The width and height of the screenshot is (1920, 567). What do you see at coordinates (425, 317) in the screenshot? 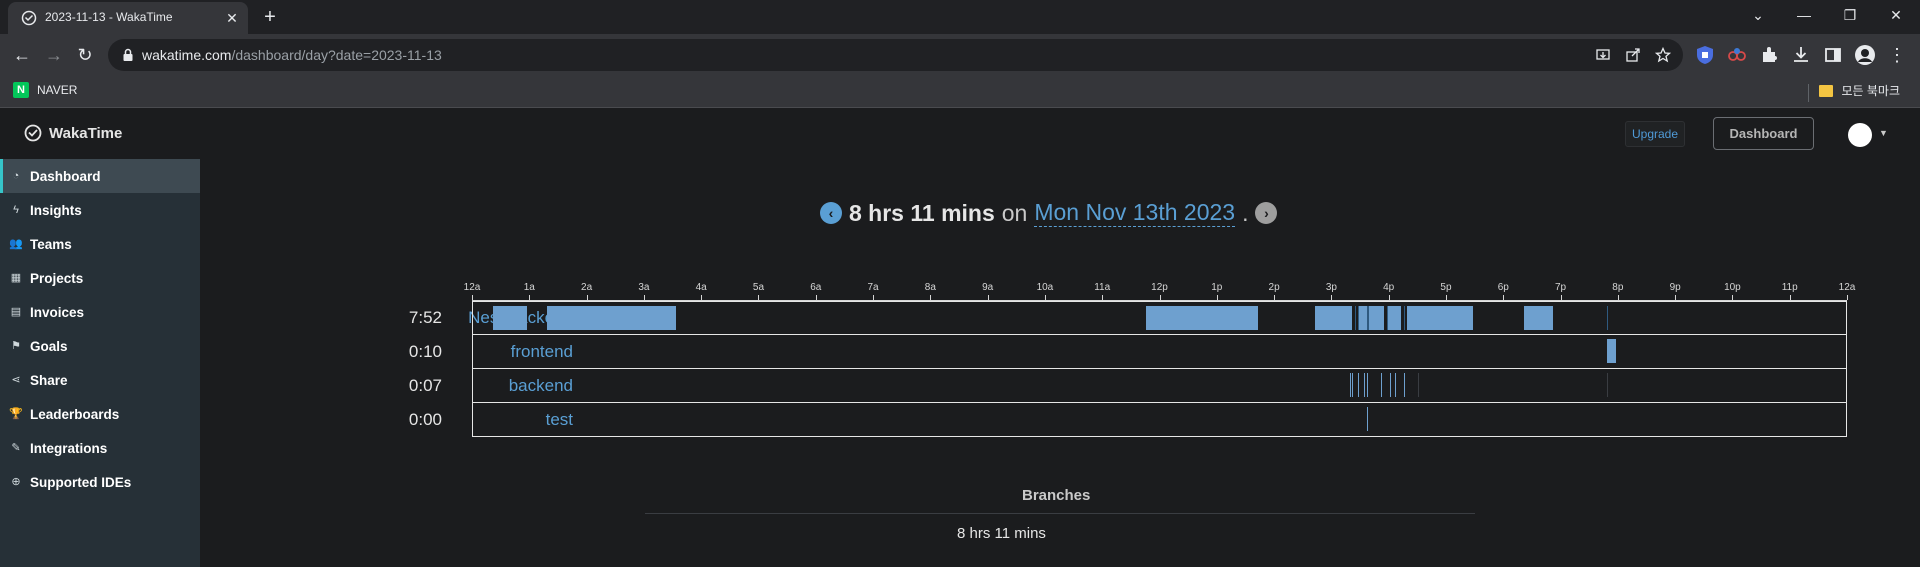
I see `project-duration: 7:52` at bounding box center [425, 317].